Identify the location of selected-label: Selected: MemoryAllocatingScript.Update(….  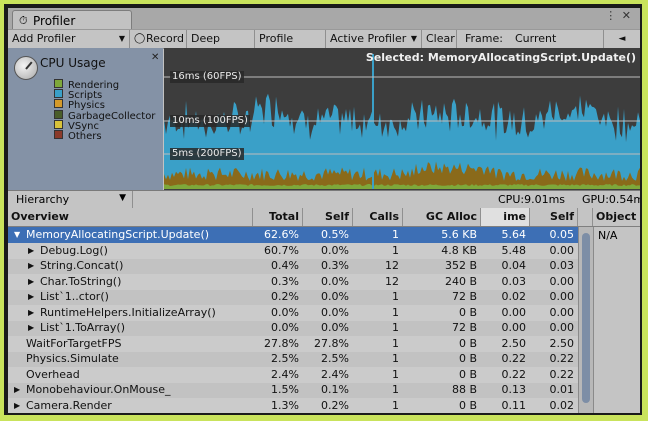
(500, 57).